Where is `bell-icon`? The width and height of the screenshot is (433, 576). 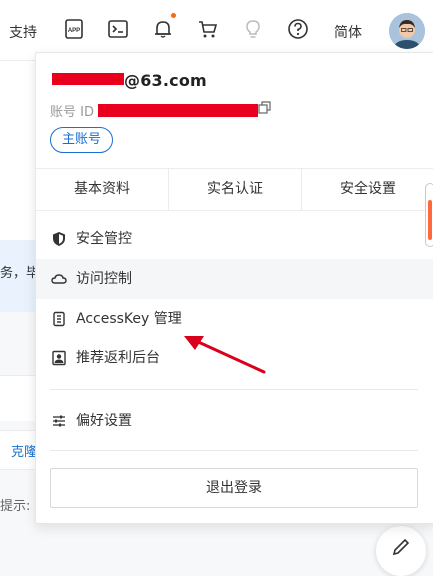
bell-icon is located at coordinates (163, 29).